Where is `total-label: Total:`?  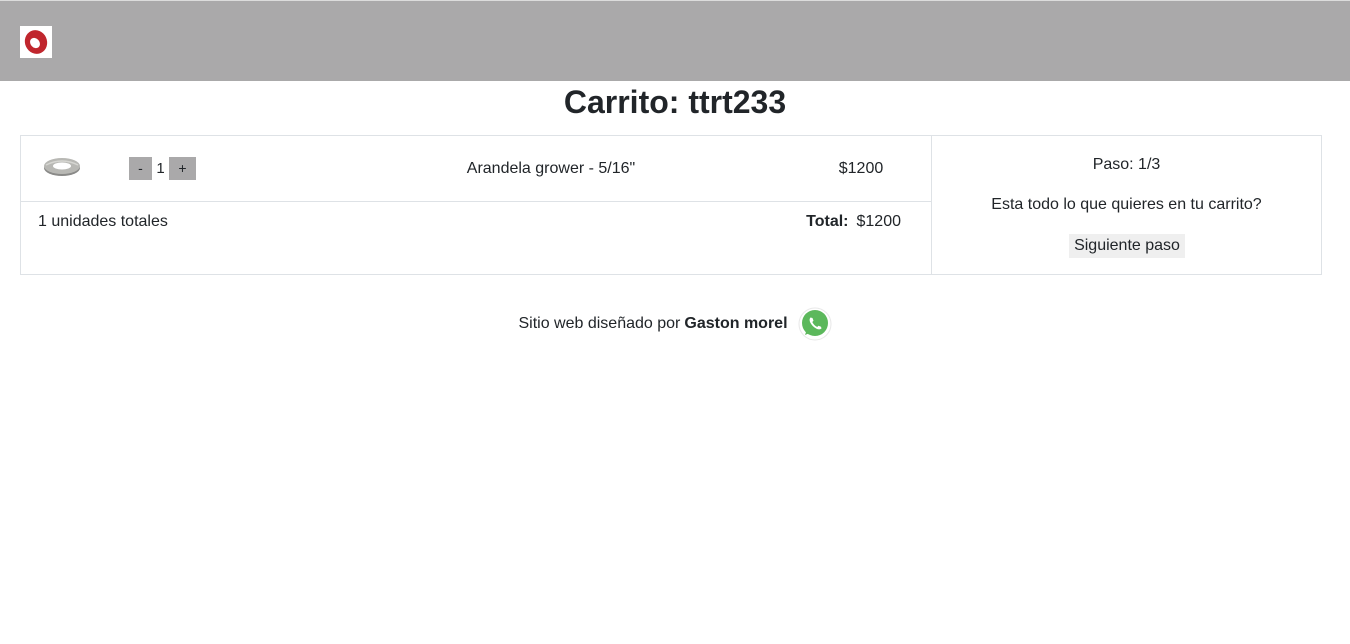 total-label: Total: is located at coordinates (827, 221).